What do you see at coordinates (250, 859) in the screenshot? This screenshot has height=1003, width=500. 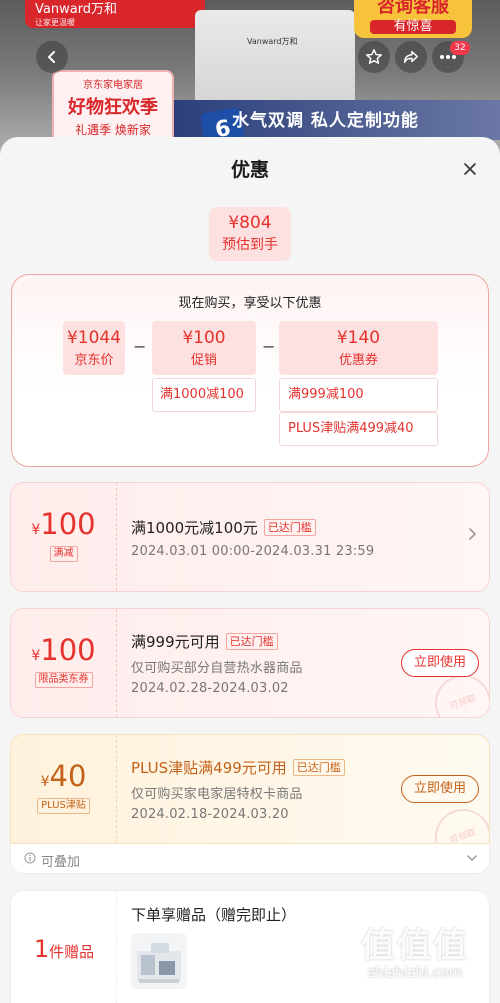 I see `stackable-row: 可叠加` at bounding box center [250, 859].